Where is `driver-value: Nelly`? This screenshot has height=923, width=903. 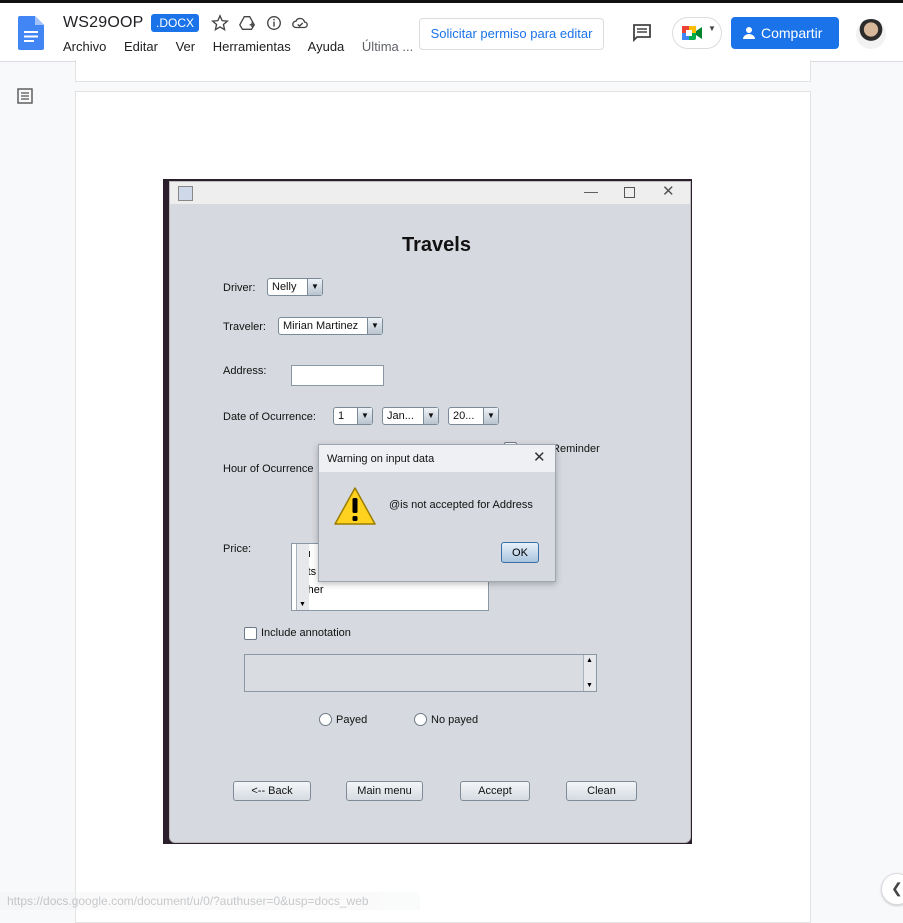
driver-value: Nelly is located at coordinates (284, 287).